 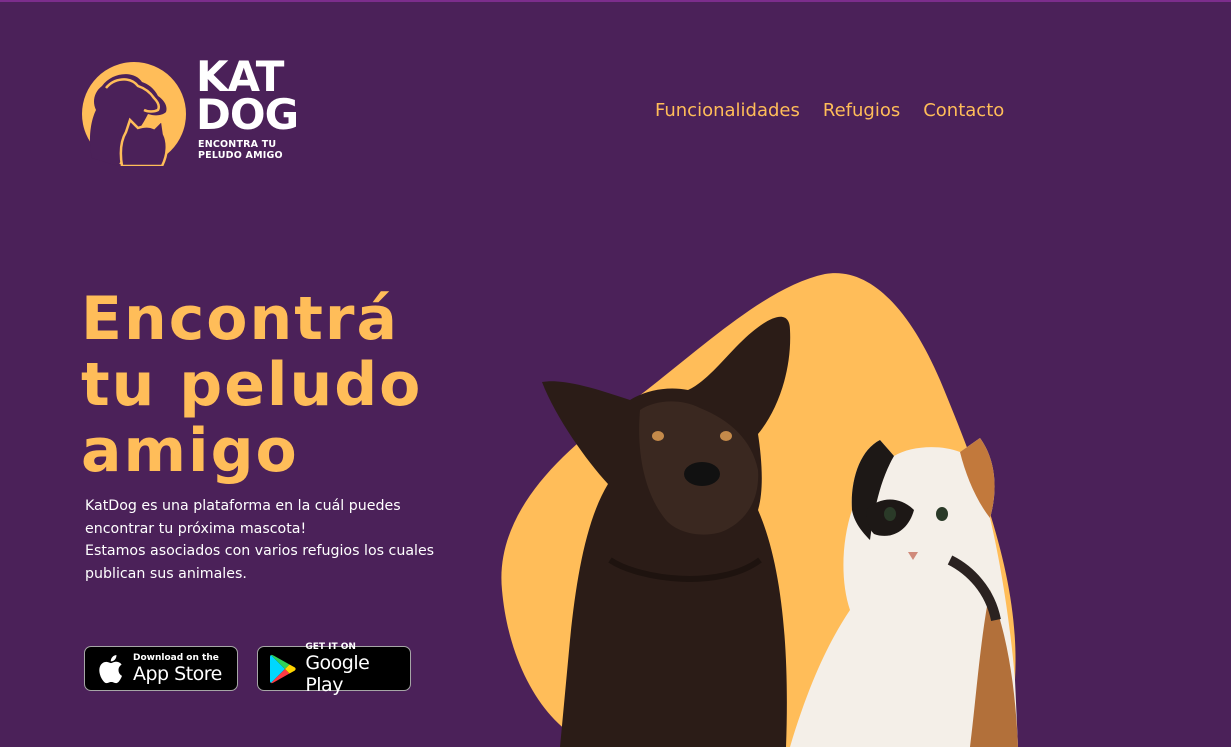 I want to click on main-nav: Funcionalidades Refugios Contacto, so click(x=829, y=110).